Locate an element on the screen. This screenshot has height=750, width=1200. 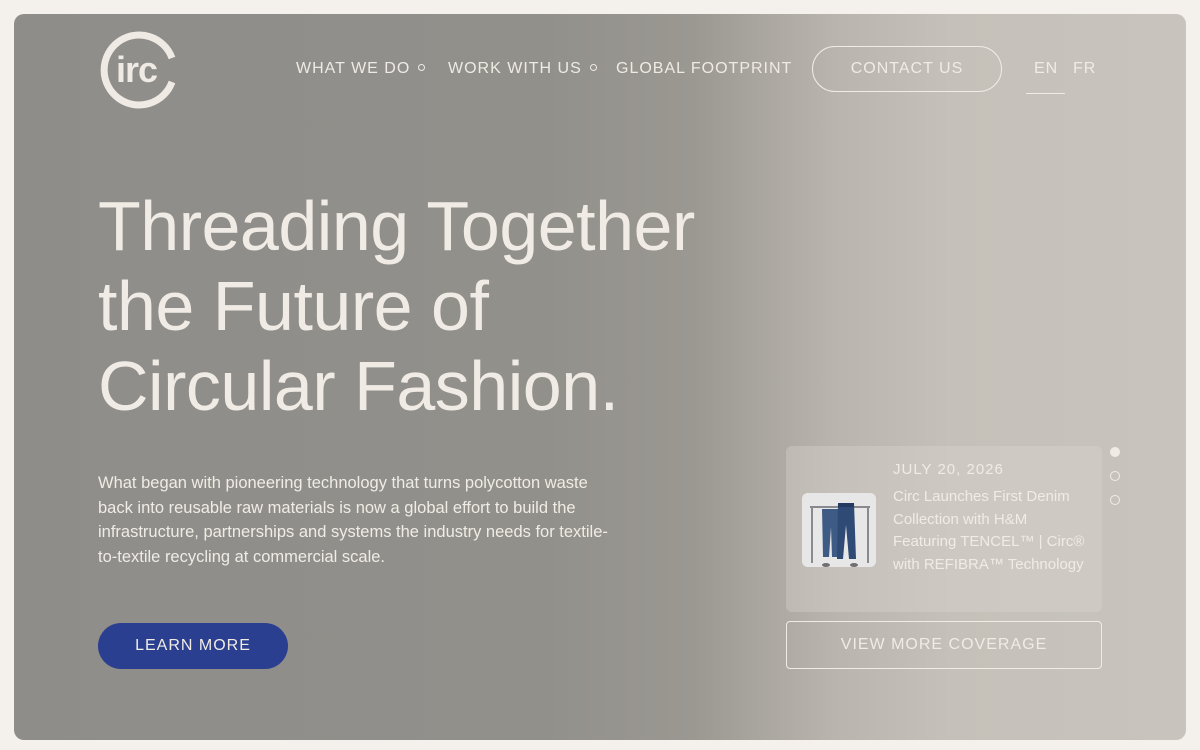
nav-what-we-do: WHAT WE DO is located at coordinates (361, 69).